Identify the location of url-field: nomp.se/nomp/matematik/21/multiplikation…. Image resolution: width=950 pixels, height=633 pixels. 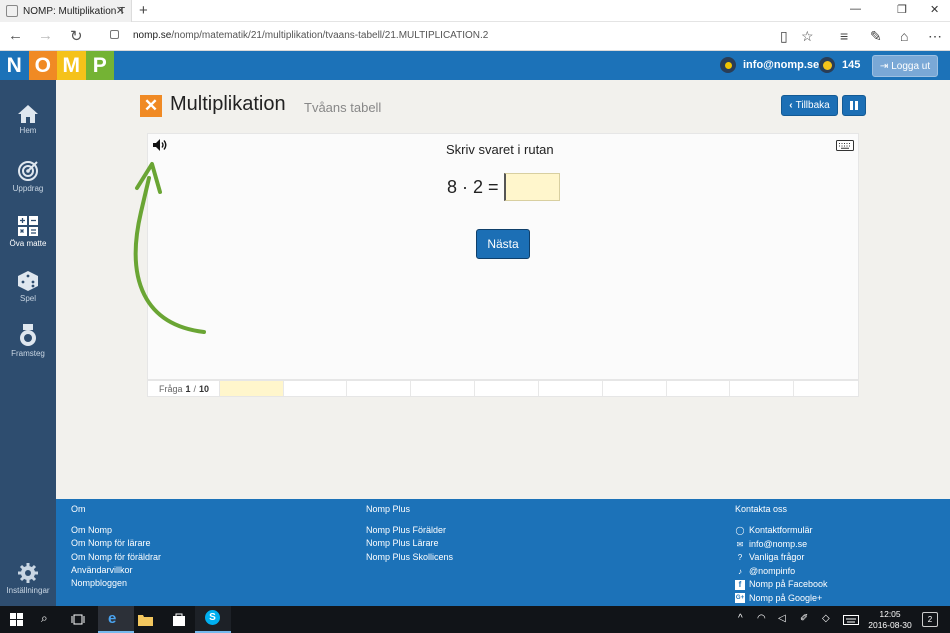
(310, 35).